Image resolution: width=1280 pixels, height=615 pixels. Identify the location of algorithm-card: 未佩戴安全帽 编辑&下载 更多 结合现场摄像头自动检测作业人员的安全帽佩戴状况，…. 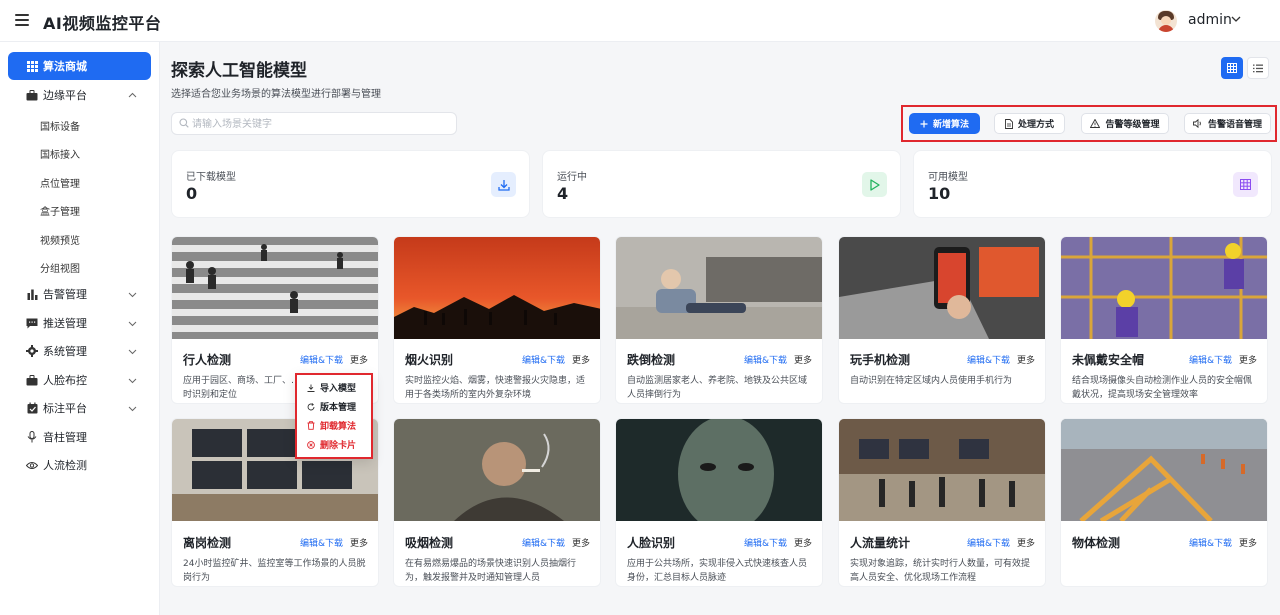
(1164, 320).